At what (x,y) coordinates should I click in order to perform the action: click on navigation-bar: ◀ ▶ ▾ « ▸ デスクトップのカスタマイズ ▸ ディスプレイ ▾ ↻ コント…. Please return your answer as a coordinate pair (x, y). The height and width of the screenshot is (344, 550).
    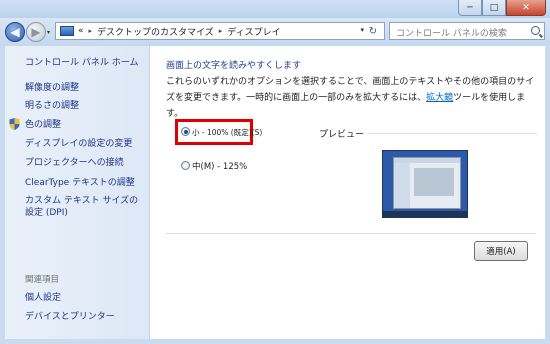
    Looking at the image, I should click on (275, 32).